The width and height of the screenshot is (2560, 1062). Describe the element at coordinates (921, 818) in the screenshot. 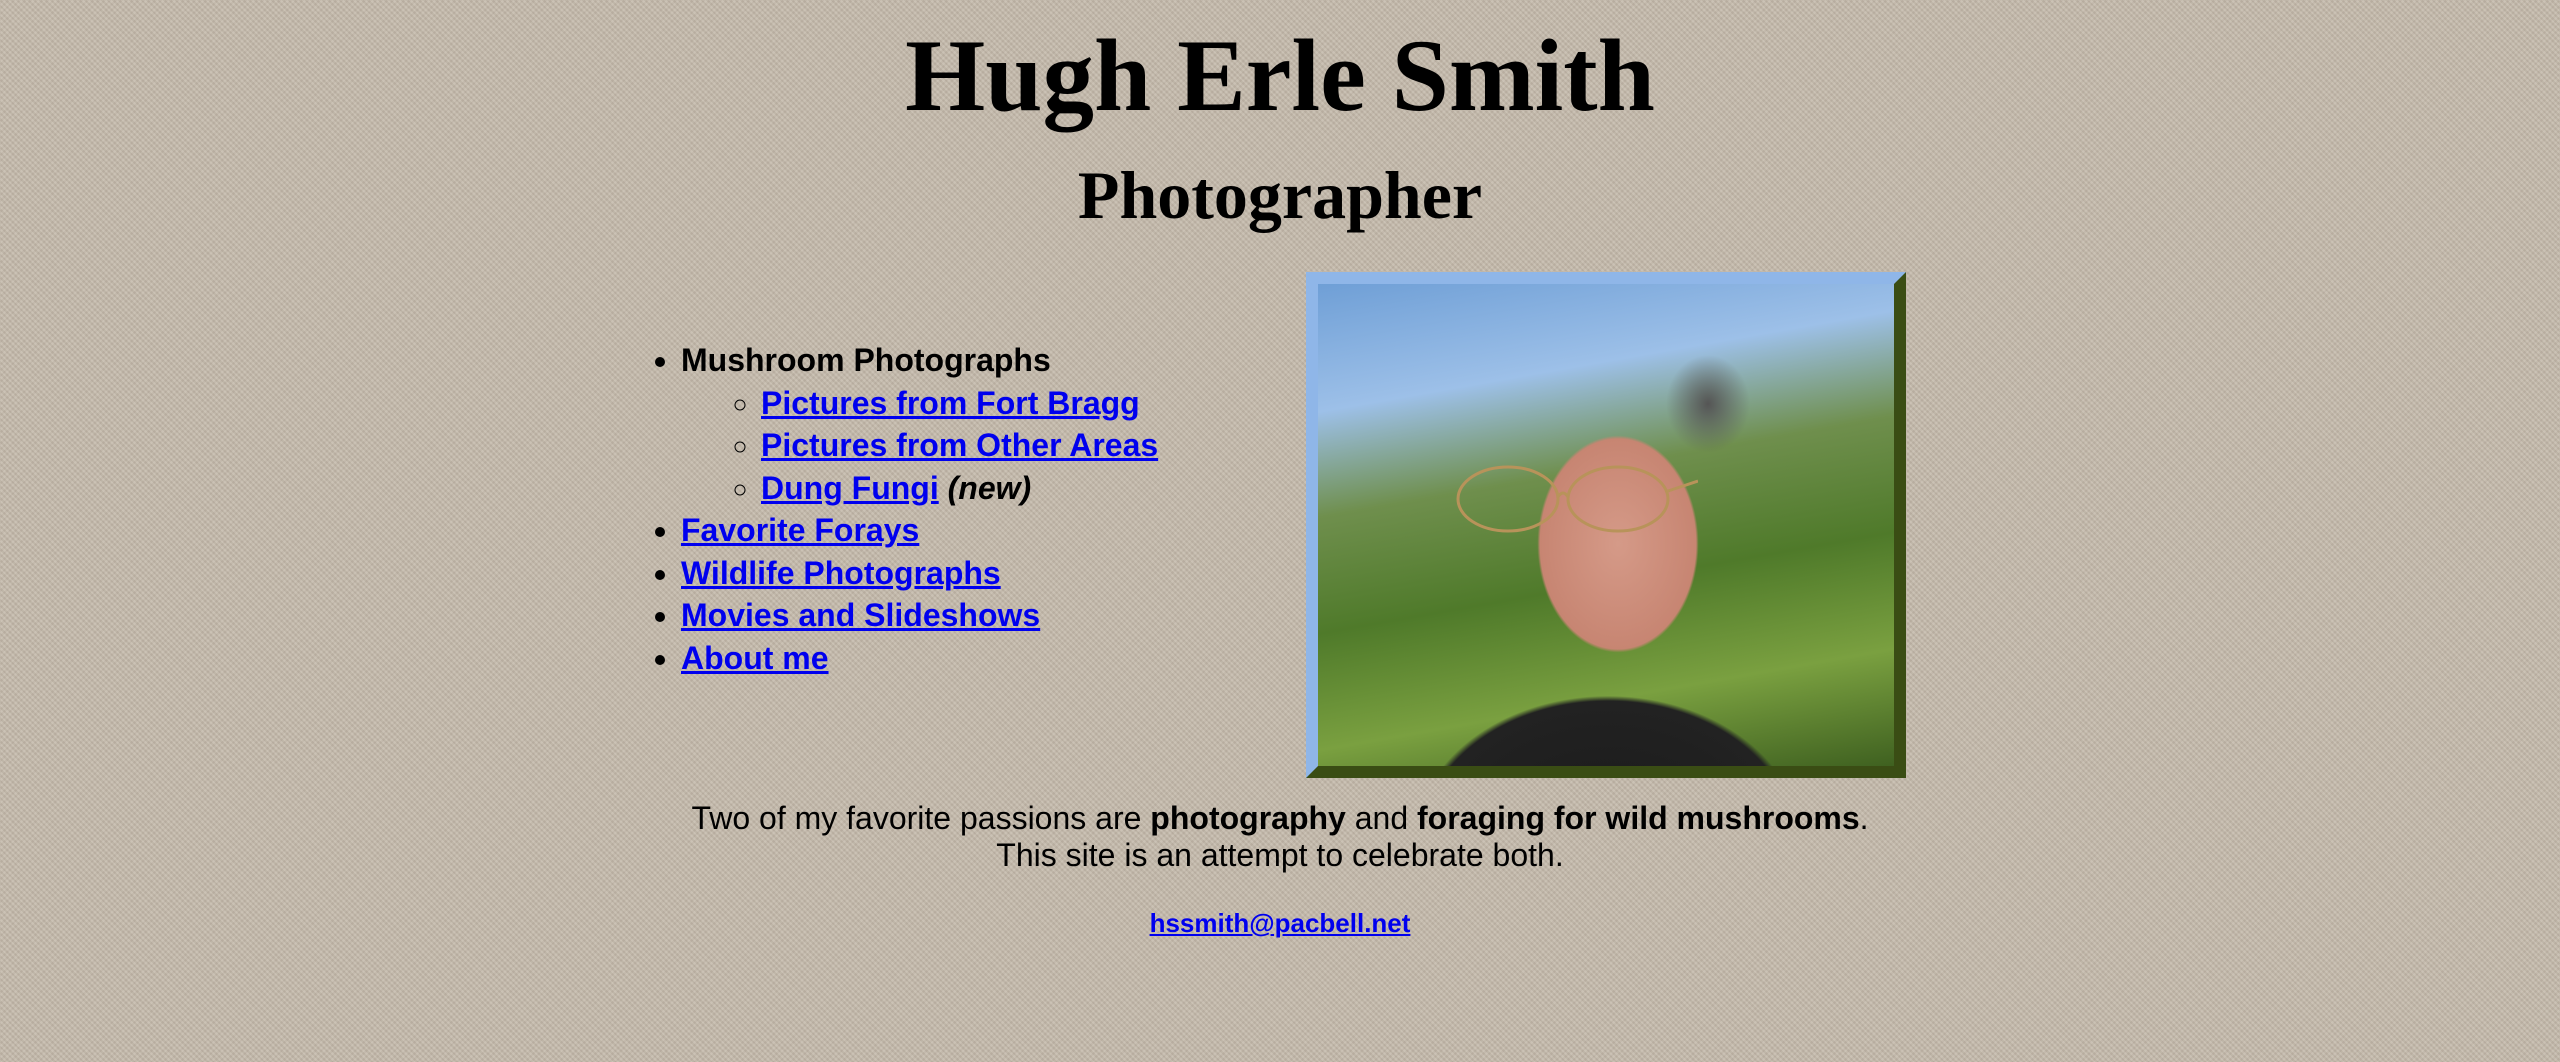

I see `description-text-1: Two of my favorite passions are` at that location.